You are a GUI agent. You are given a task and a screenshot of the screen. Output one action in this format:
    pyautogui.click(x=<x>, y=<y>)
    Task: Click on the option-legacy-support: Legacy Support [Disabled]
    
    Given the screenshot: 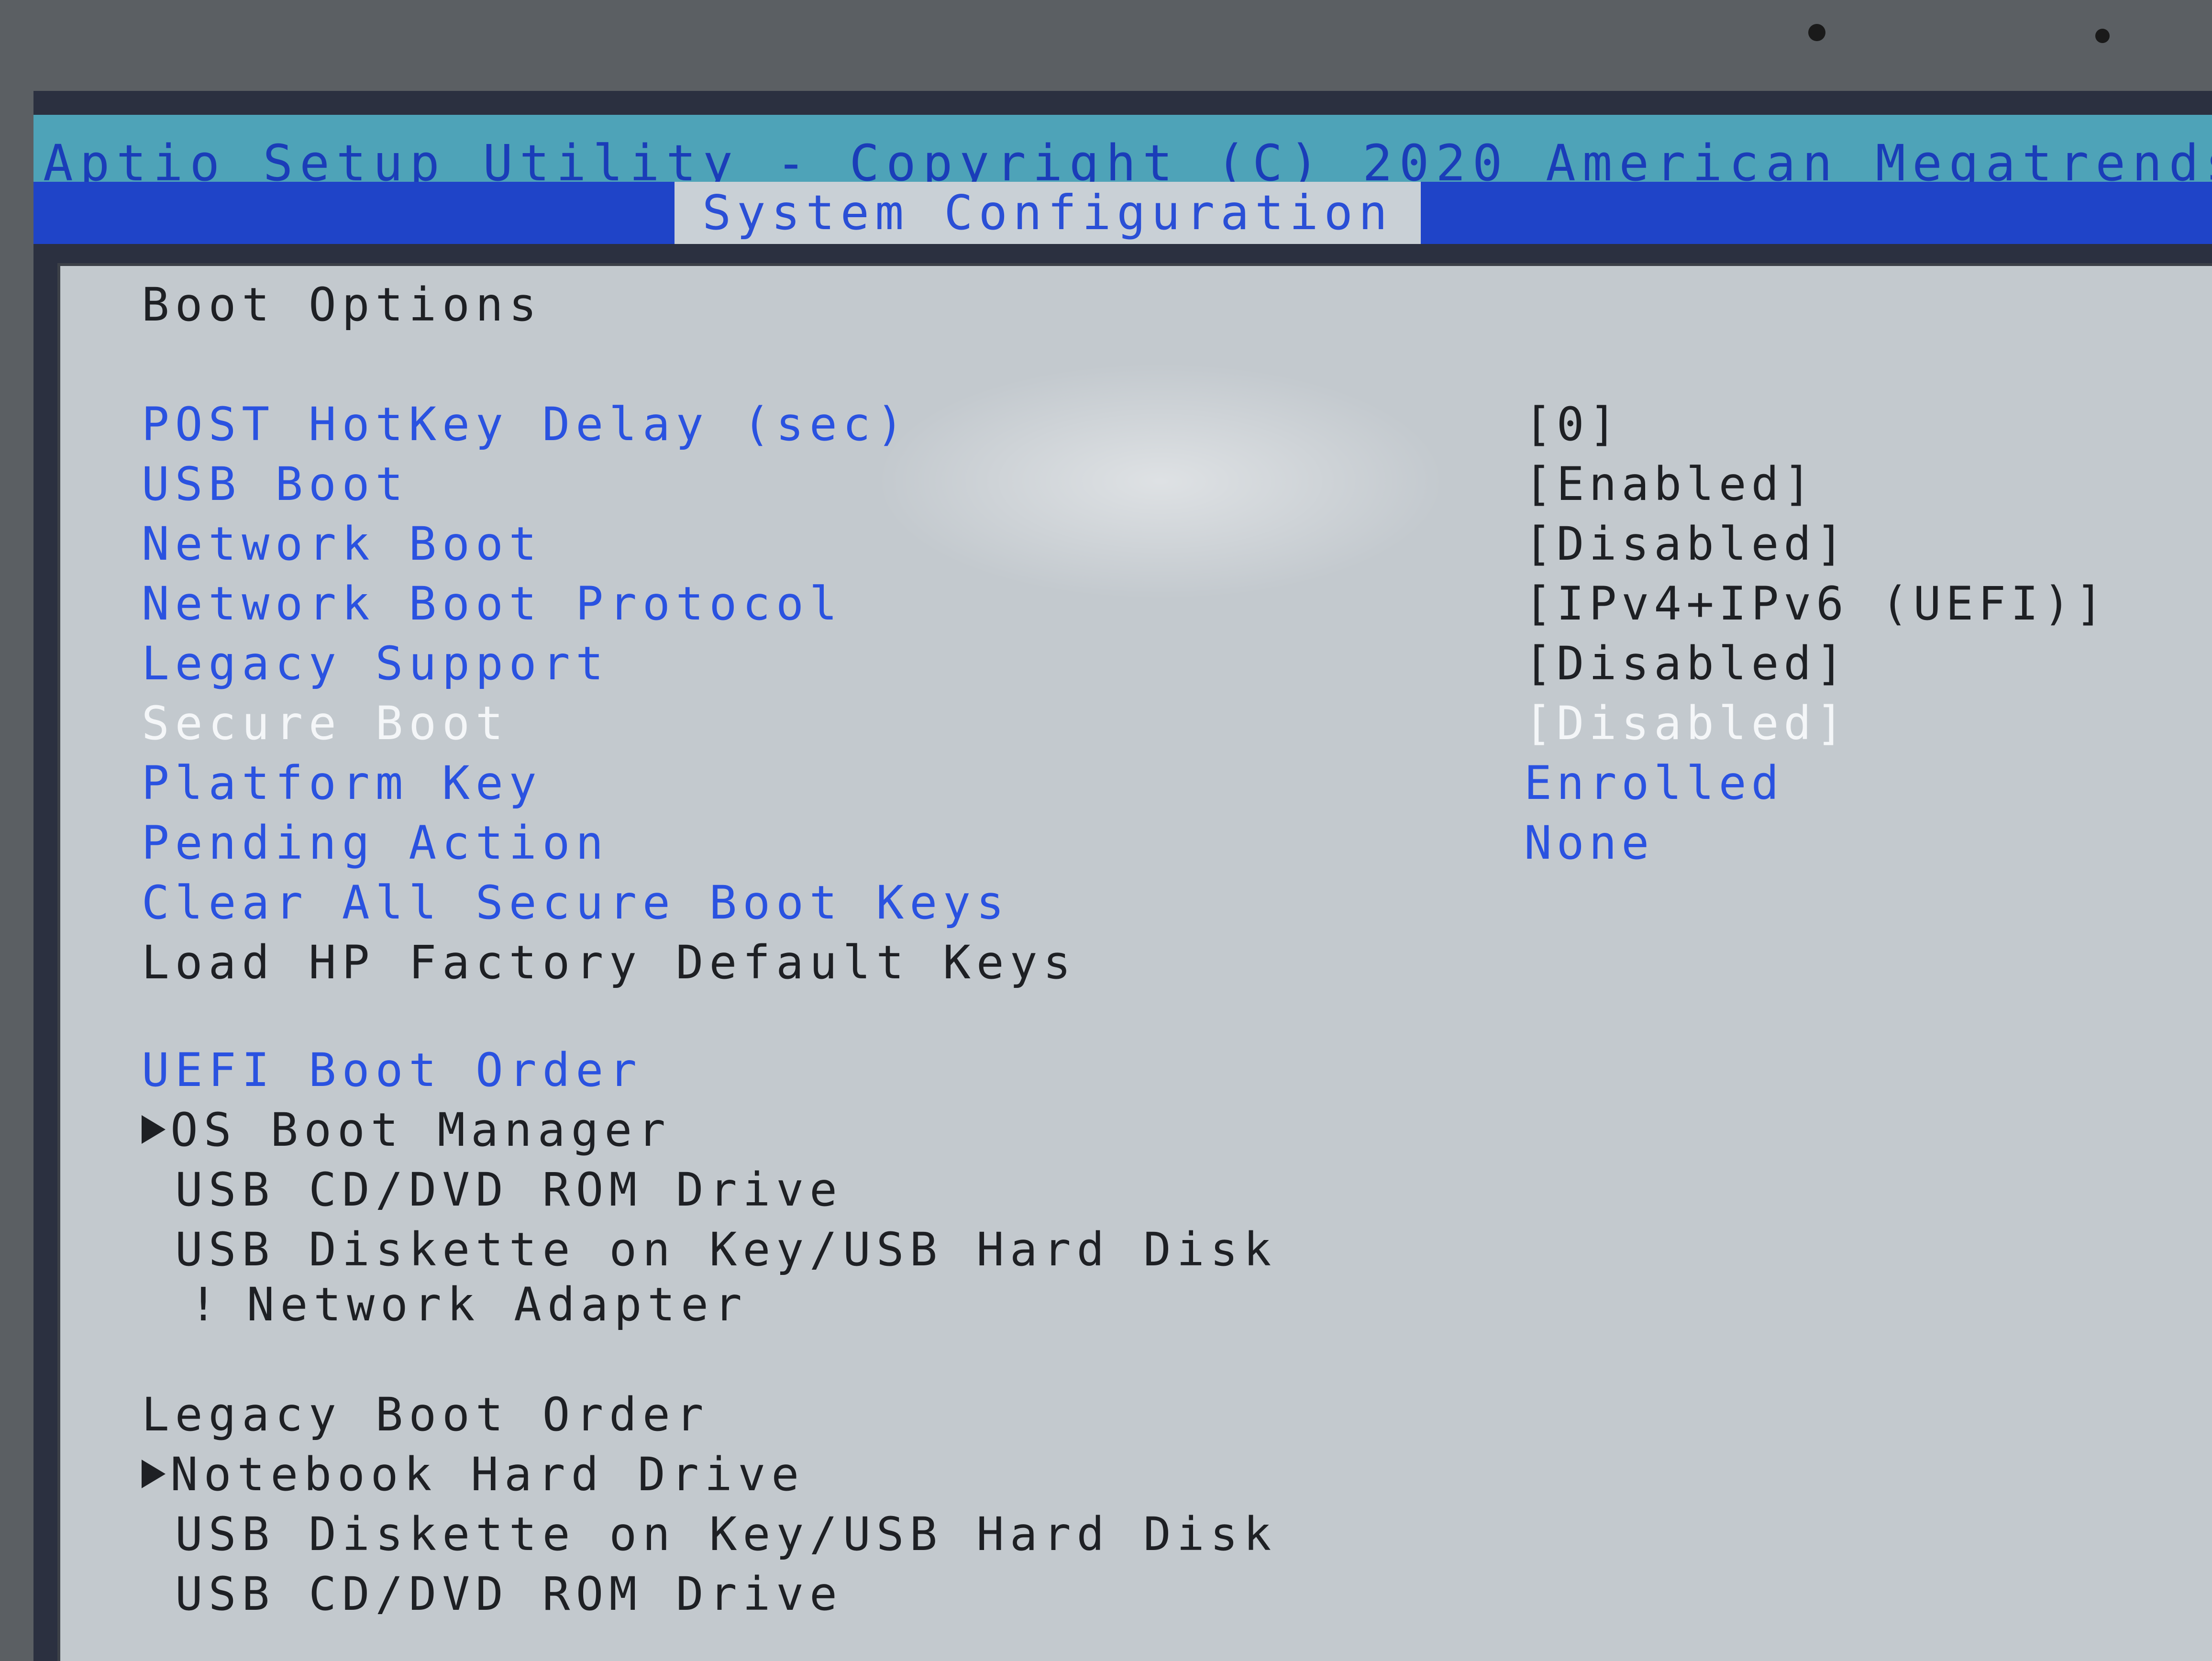 What is the action you would take?
    pyautogui.click(x=1136, y=664)
    